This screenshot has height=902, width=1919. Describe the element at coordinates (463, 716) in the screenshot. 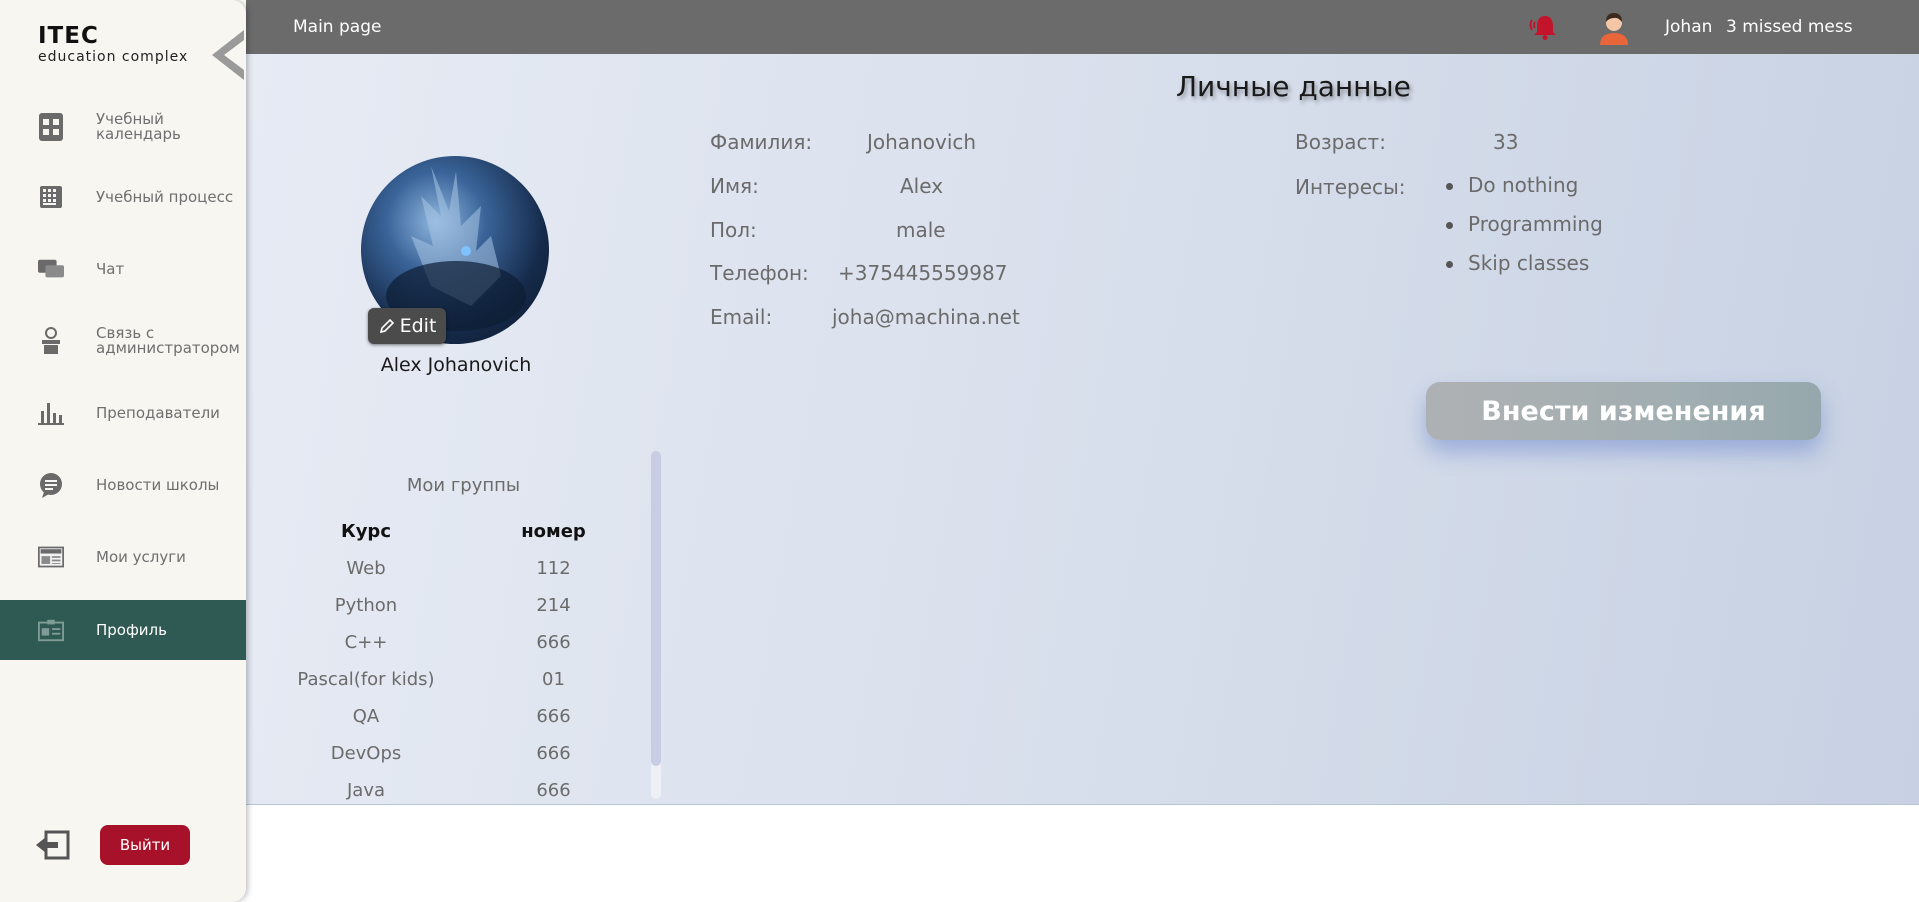

I see `table-row: QA 666` at that location.